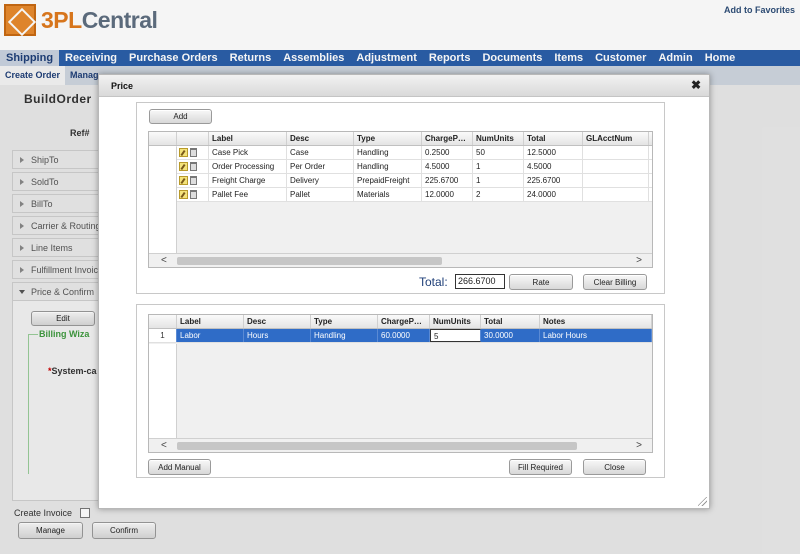 The width and height of the screenshot is (800, 554). I want to click on cell-total: 30.0000, so click(510, 335).